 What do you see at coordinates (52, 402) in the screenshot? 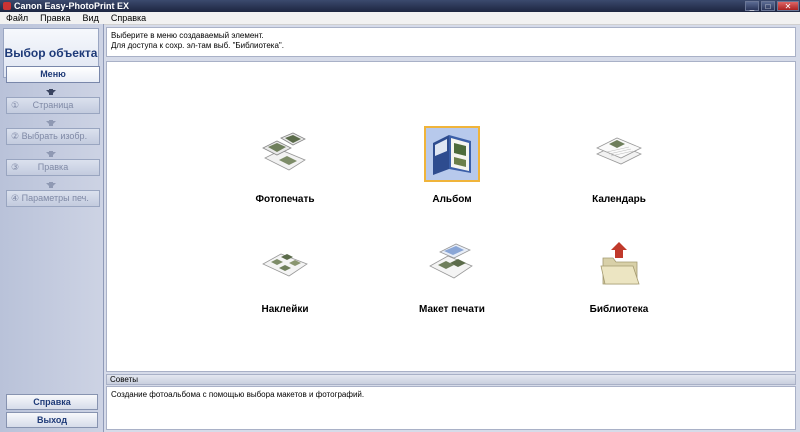
I see `help-button: Справка` at bounding box center [52, 402].